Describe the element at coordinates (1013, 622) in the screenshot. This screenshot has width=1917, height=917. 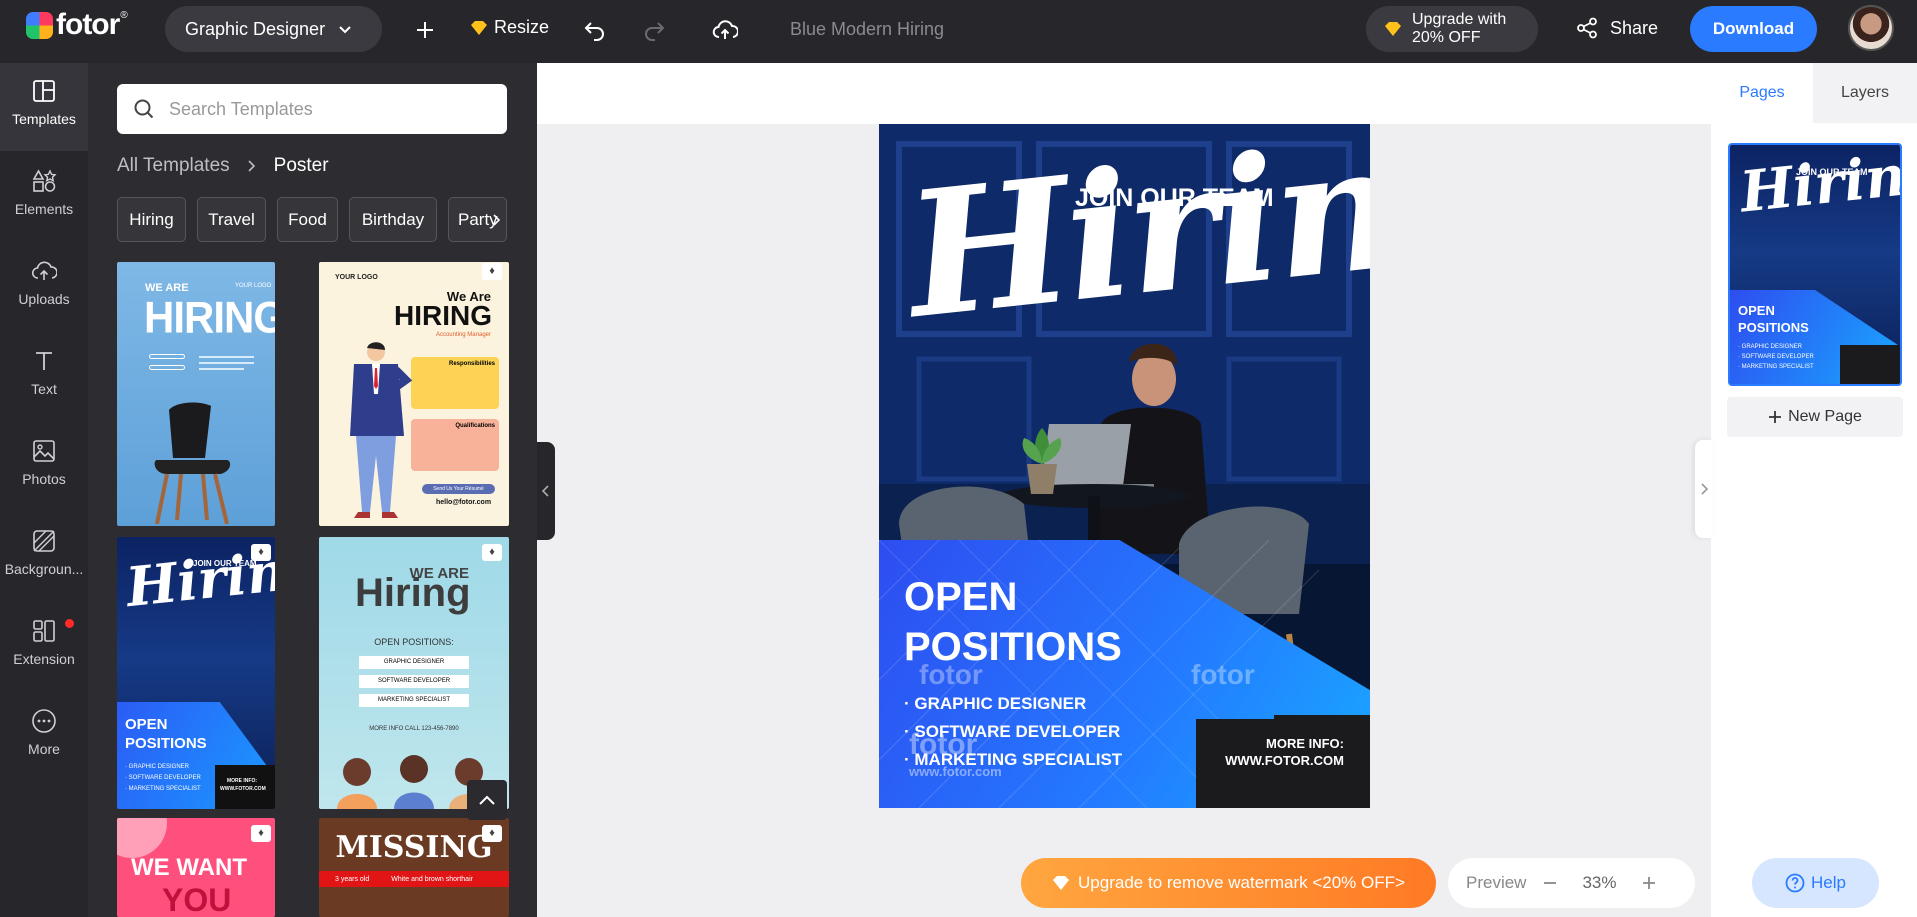
I see `poster-open-positions: OPEN POSITIONS` at that location.